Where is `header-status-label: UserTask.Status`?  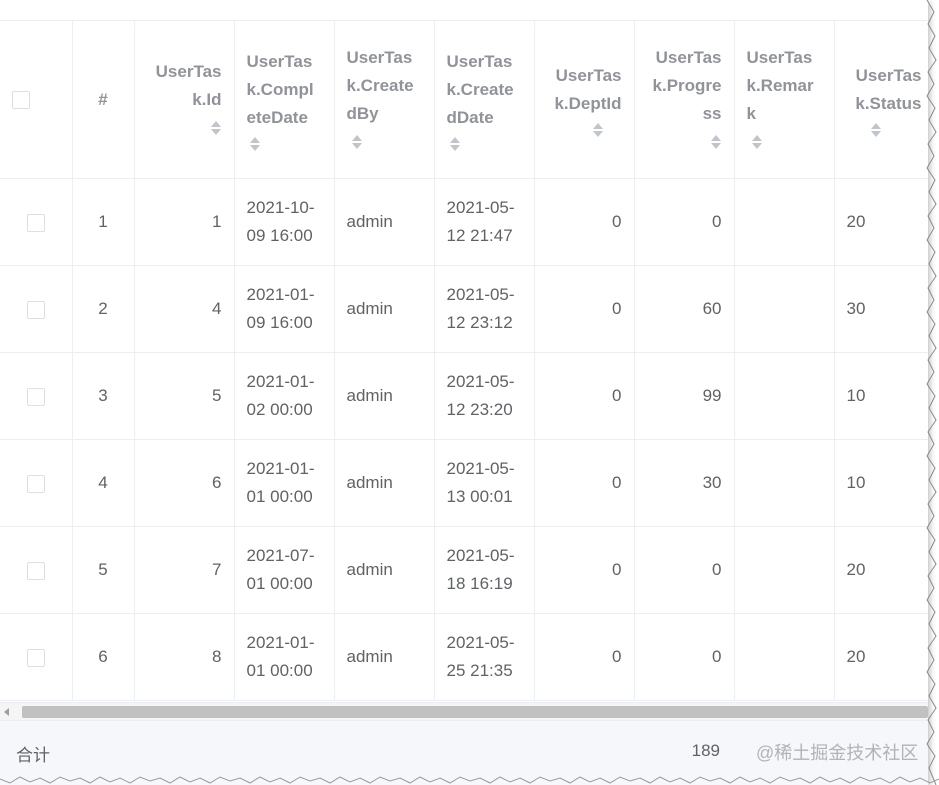 header-status-label: UserTask.Status is located at coordinates (888, 89).